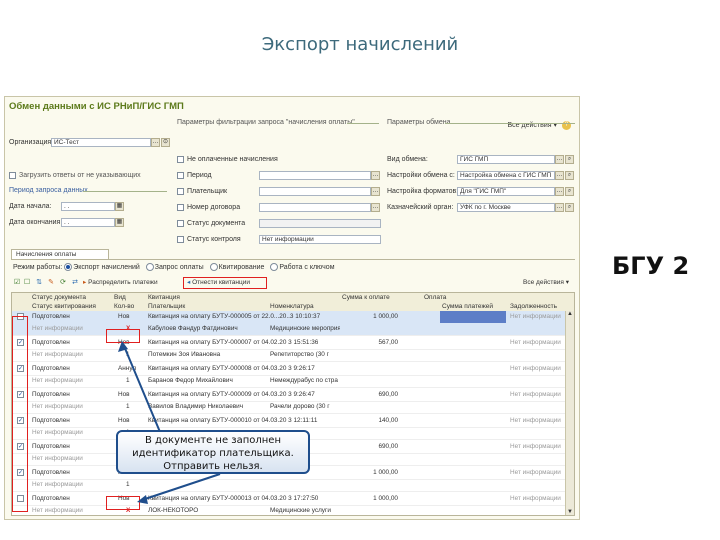  What do you see at coordinates (213, 466) in the screenshot?
I see `callout-line-3: Отправить нельзя.` at bounding box center [213, 466].